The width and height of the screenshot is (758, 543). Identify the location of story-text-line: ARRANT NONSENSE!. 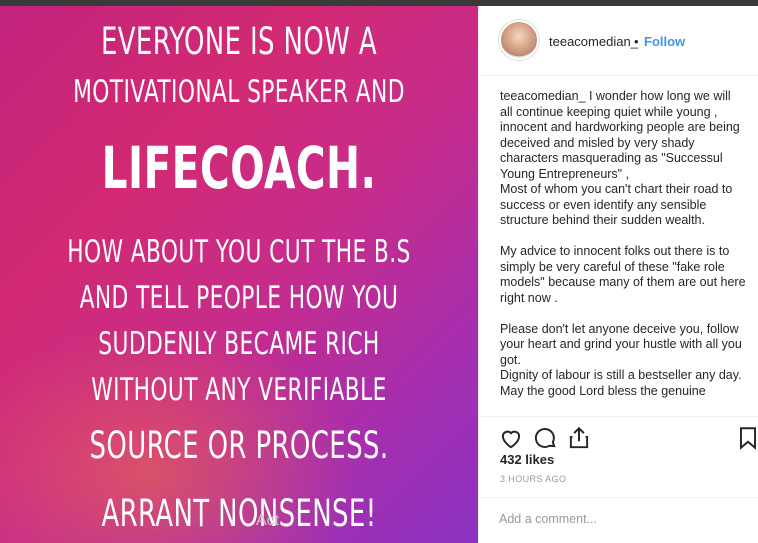
(239, 513).